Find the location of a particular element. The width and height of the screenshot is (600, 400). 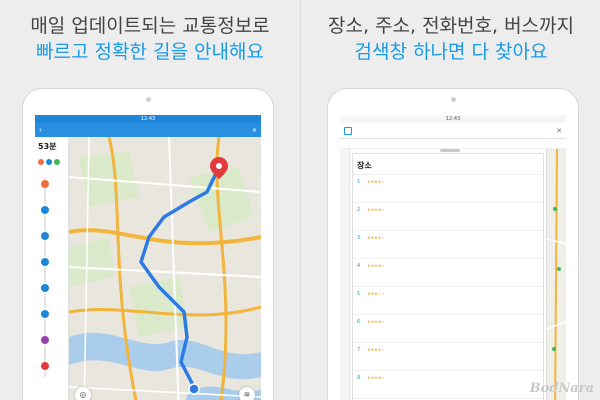

list-item: 6 ★★★★☆ is located at coordinates (448, 329).